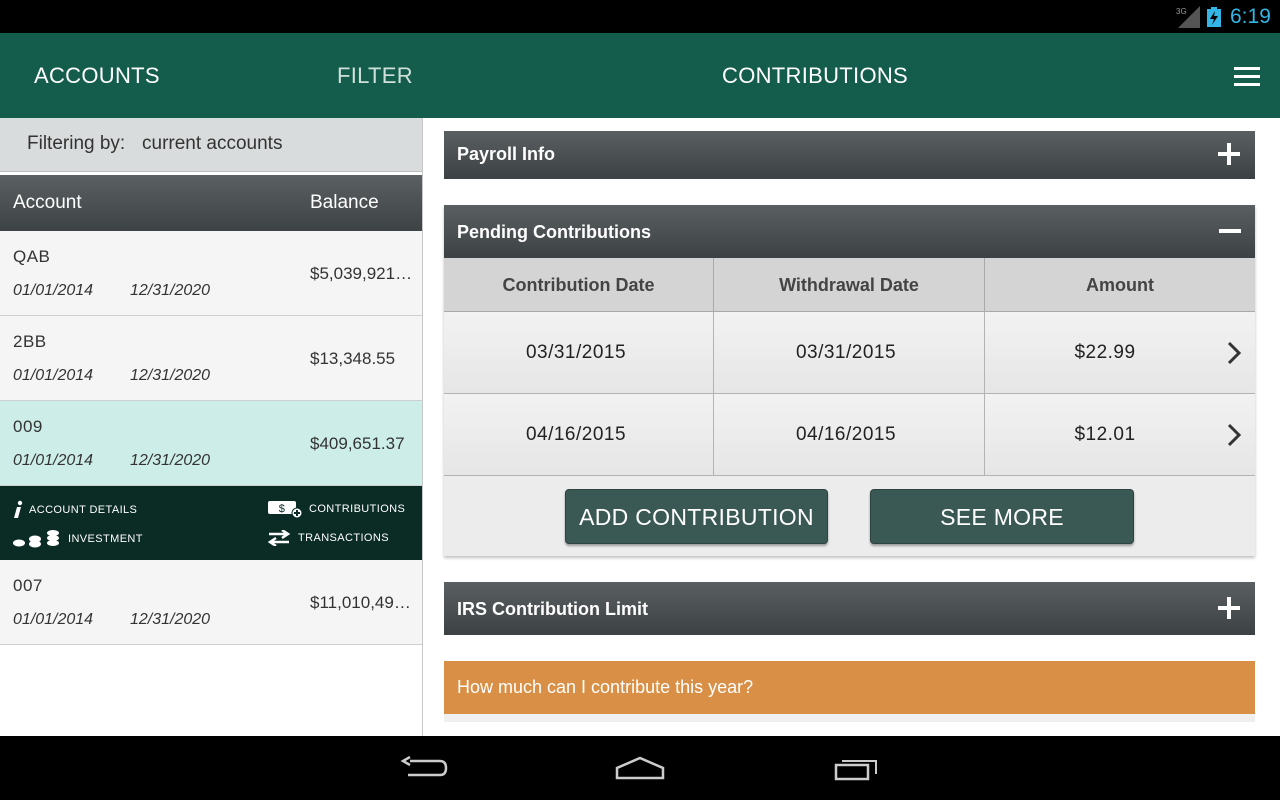 The height and width of the screenshot is (800, 1280). What do you see at coordinates (105, 539) in the screenshot?
I see `investment-label: INVESTMENT` at bounding box center [105, 539].